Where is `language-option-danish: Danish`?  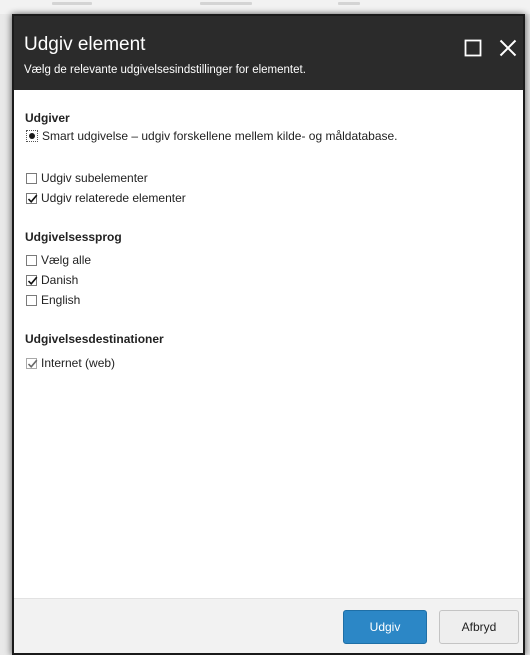 language-option-danish: Danish is located at coordinates (52, 280).